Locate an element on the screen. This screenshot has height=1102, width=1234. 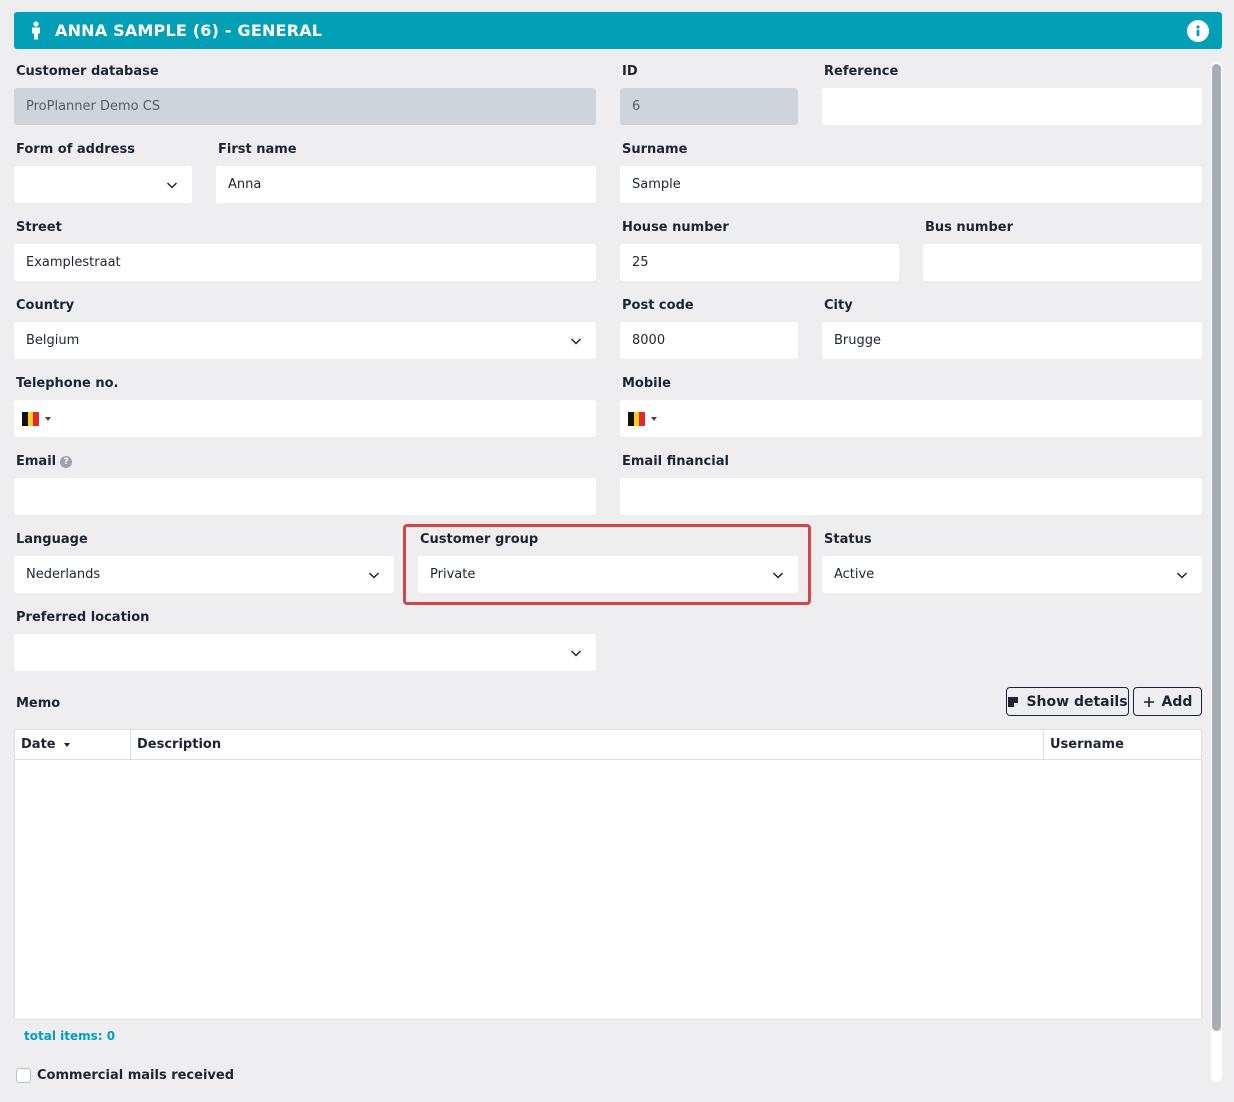
column-username-label: Username is located at coordinates (1087, 744).